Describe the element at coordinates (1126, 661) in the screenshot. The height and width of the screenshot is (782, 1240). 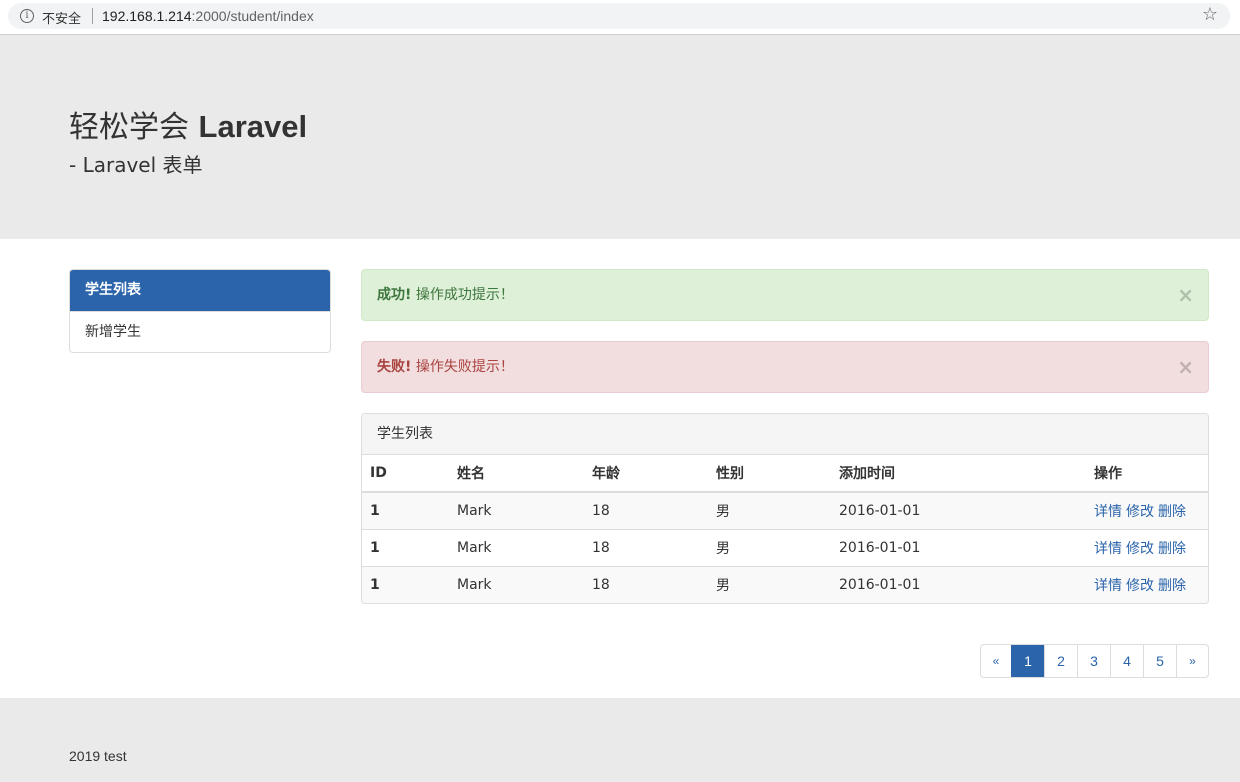
I see `pagination-page-4: 4` at that location.